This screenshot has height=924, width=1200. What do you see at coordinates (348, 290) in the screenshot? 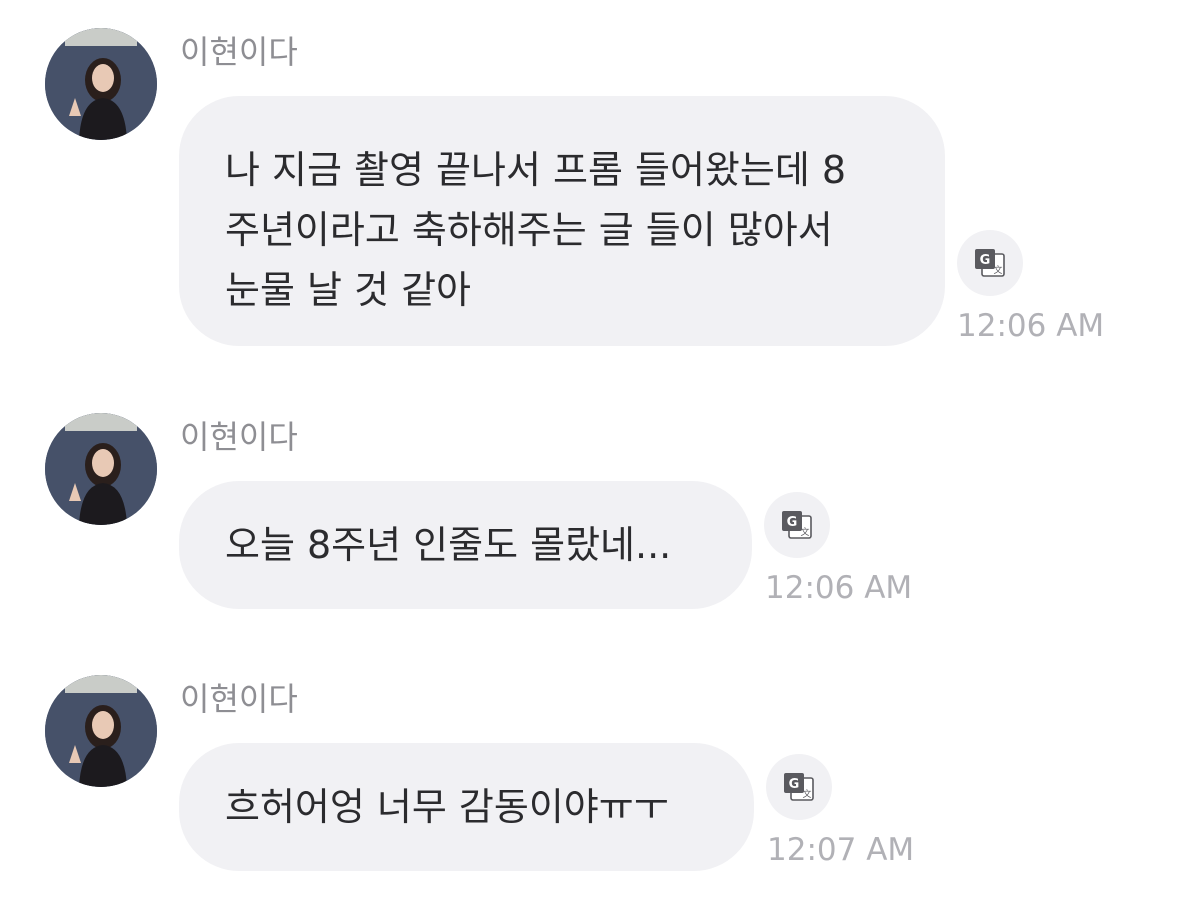
I see `message-text-line: 눈물 날 것 같아` at bounding box center [348, 290].